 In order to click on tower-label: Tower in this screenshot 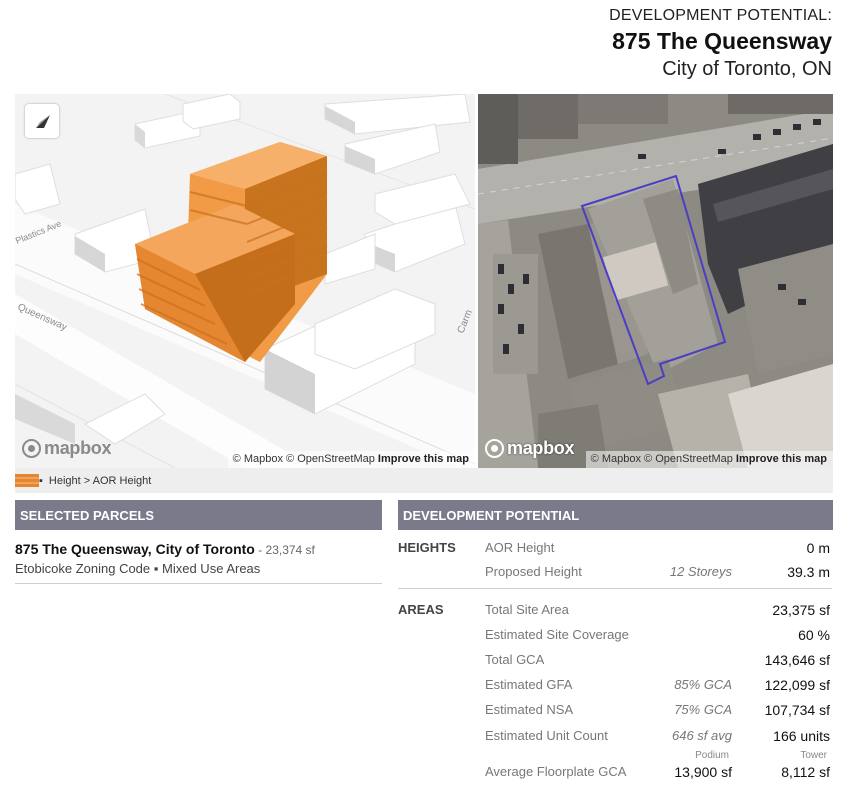, I will do `click(813, 755)`.